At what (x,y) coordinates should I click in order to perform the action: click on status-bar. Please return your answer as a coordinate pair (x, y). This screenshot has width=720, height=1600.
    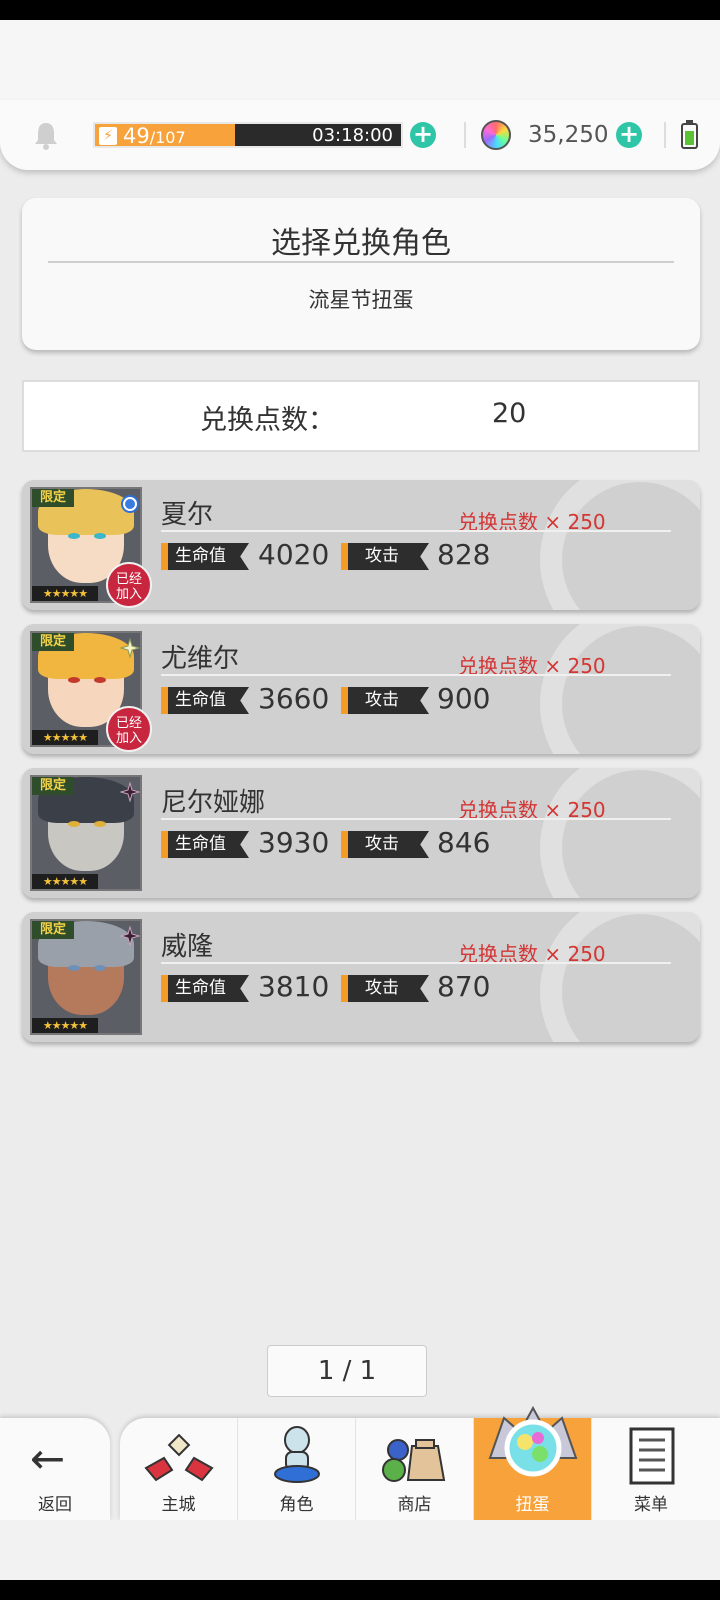
    Looking at the image, I should click on (360, 10).